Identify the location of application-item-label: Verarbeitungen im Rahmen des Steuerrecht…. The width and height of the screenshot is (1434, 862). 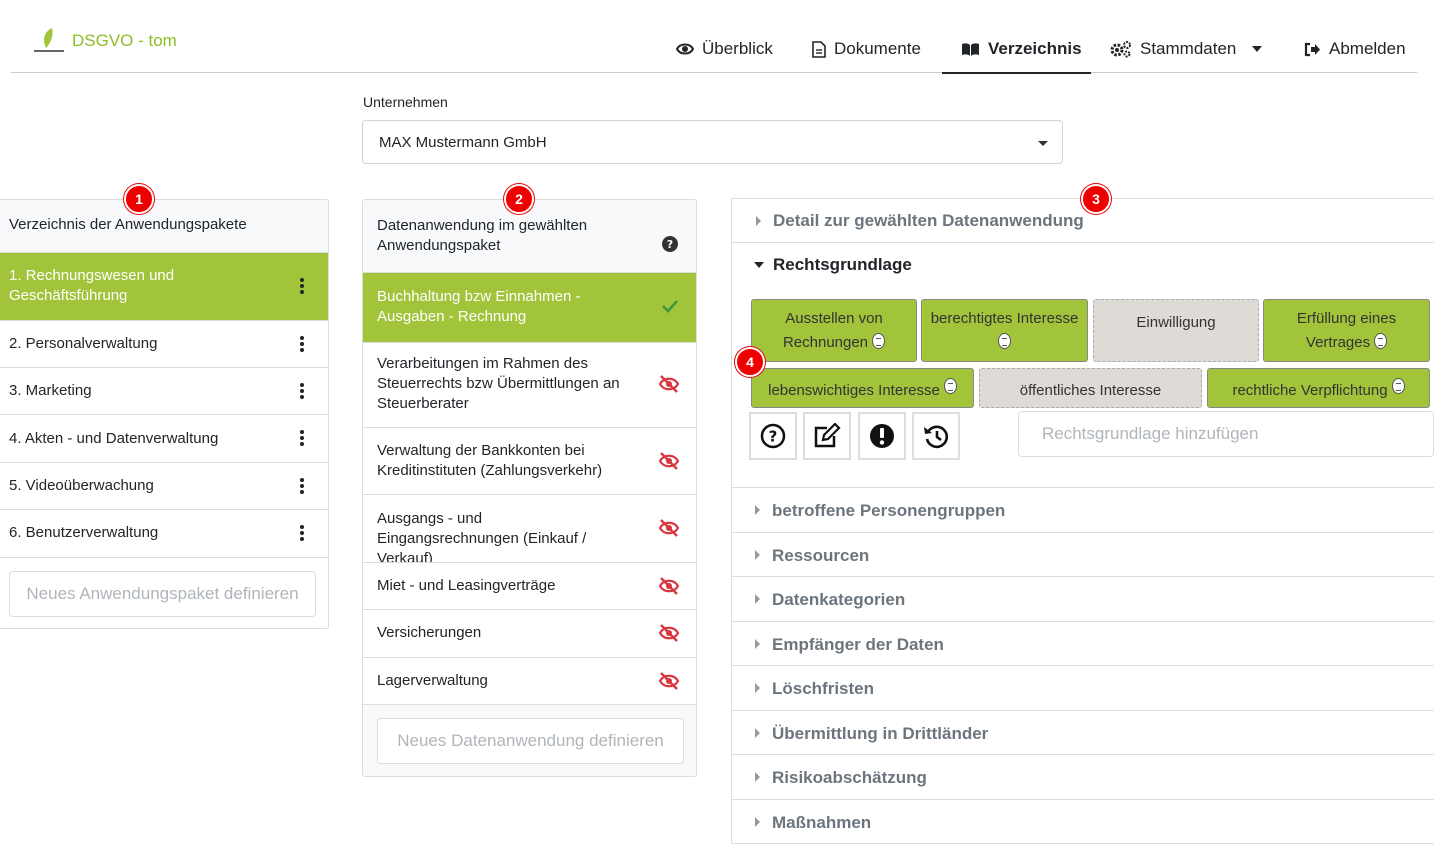
(498, 383).